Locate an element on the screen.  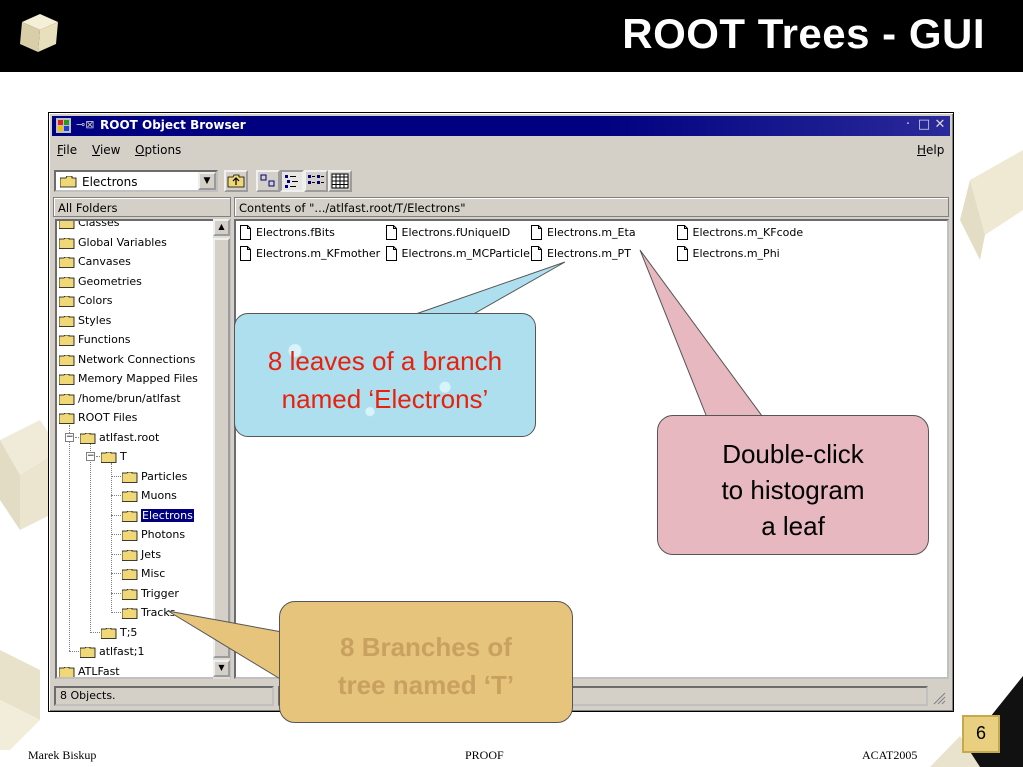
leaves-callout-line1: 8 leaves of a branch is located at coordinates (385, 361).